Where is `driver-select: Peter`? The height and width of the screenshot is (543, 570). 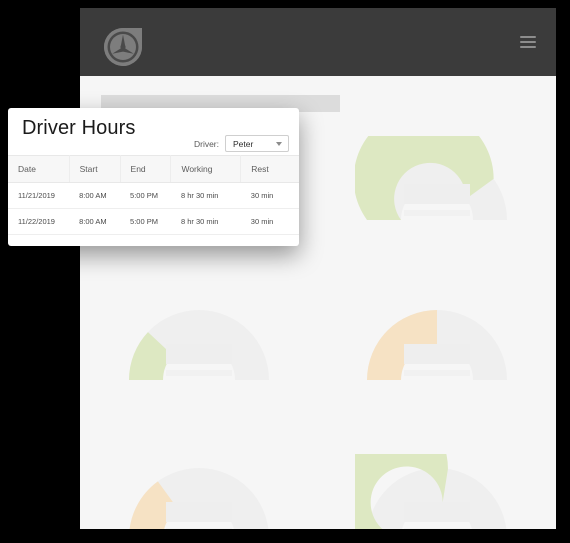
driver-select: Peter is located at coordinates (257, 143).